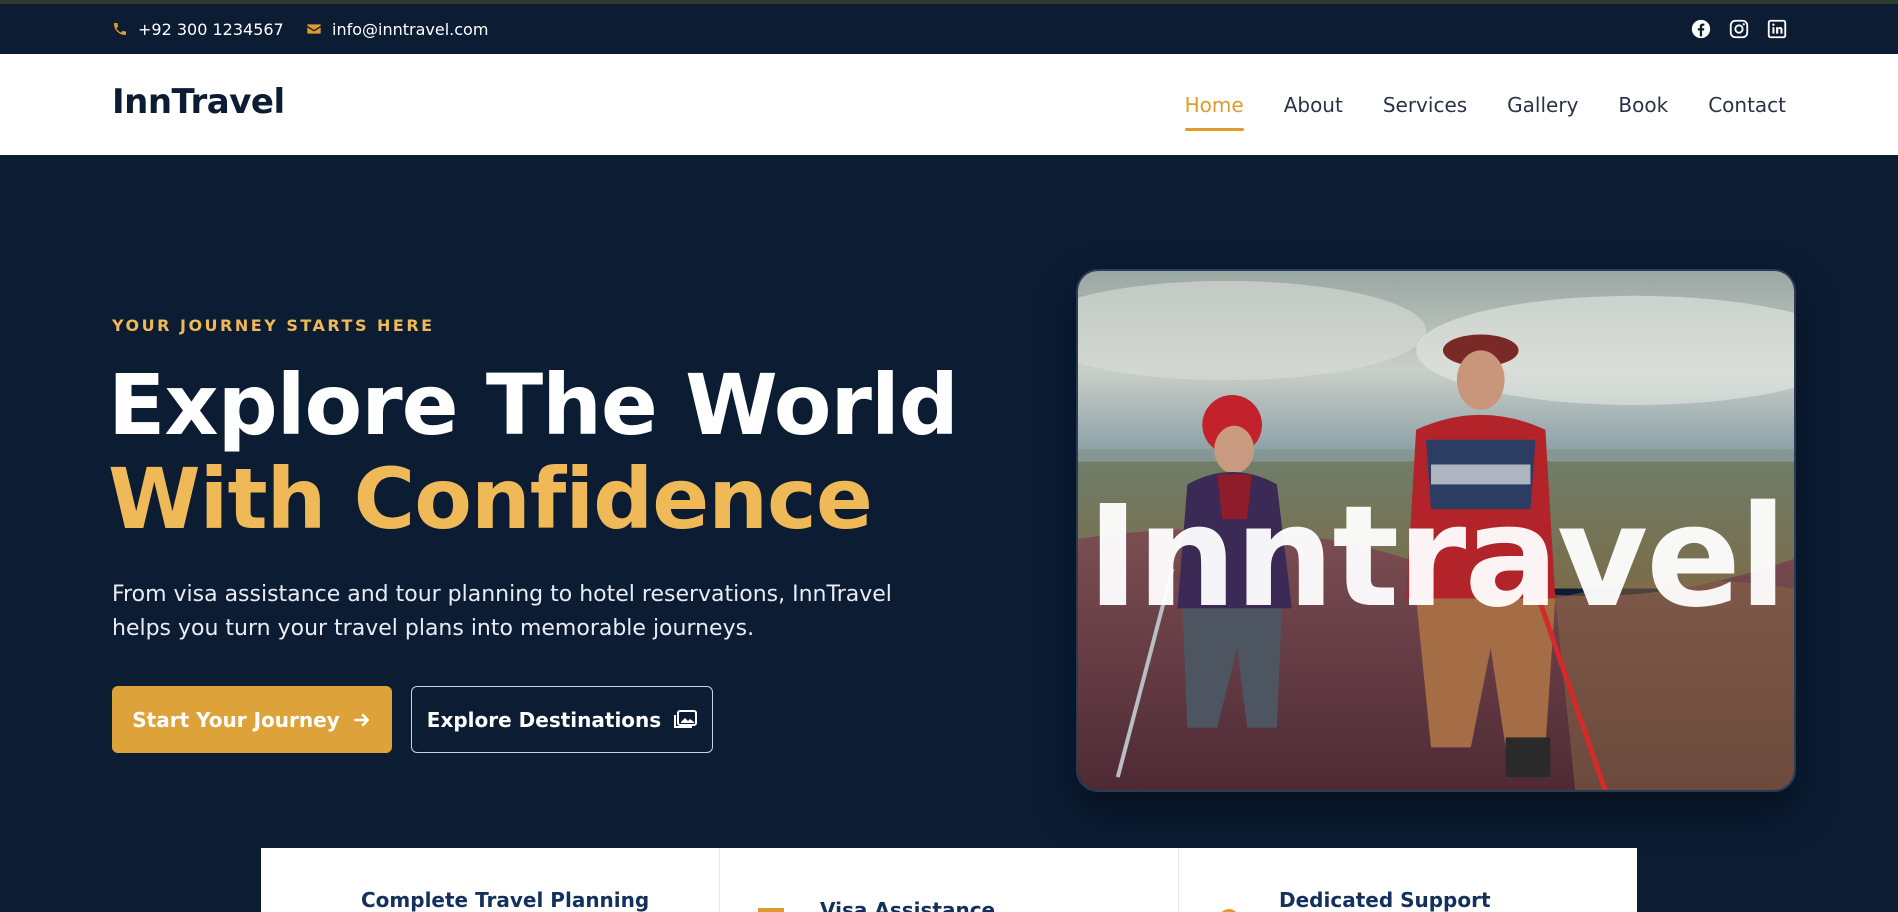  Describe the element at coordinates (1485, 104) in the screenshot. I see `nav-menu: Home About Services Gallery Book Contact` at that location.